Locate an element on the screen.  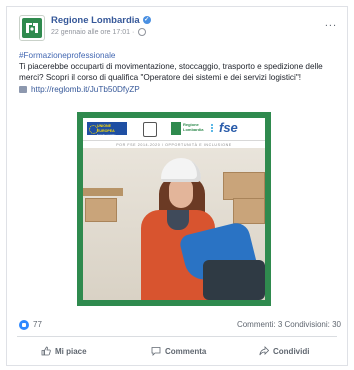
thumbs-up-icon is located at coordinates (46, 351).